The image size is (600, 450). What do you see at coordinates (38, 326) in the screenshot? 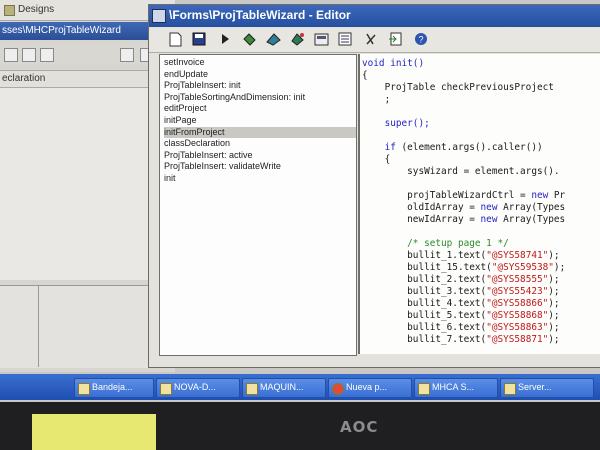
I see `pane-divider` at bounding box center [38, 326].